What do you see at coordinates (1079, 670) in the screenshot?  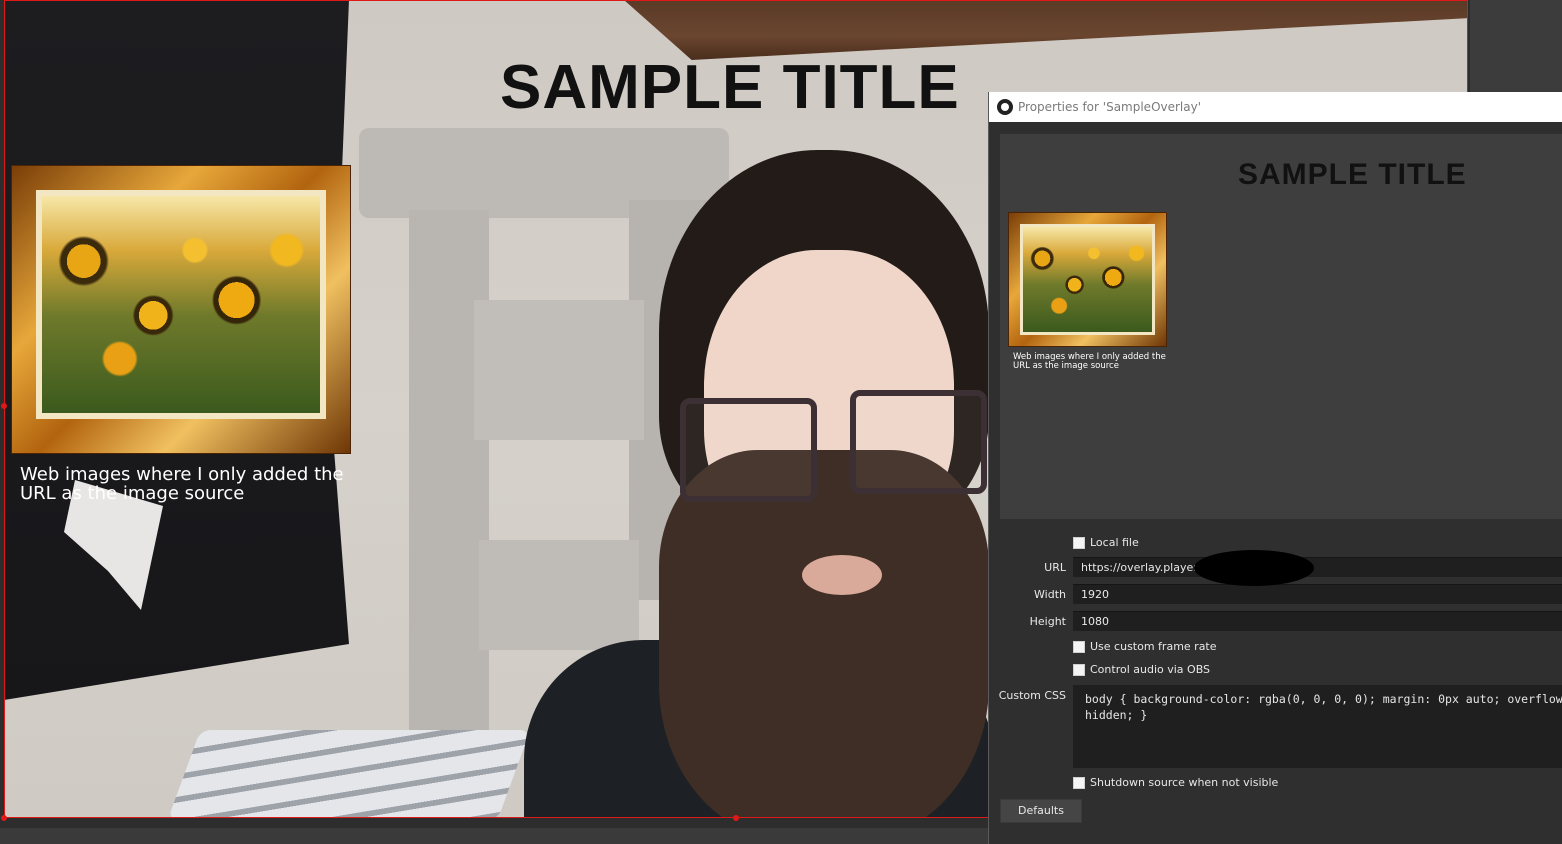 I see `control-audio-checkbox` at bounding box center [1079, 670].